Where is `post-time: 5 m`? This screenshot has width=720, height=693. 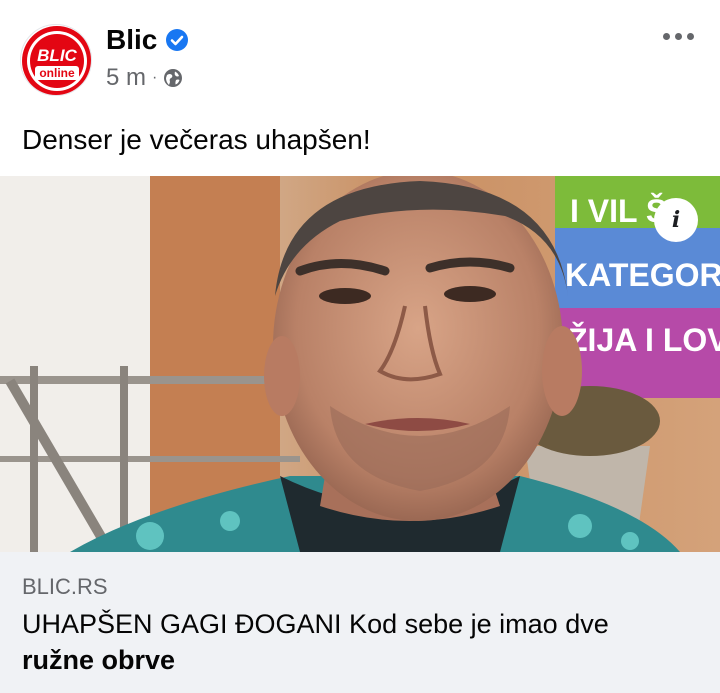
post-time: 5 m is located at coordinates (126, 78).